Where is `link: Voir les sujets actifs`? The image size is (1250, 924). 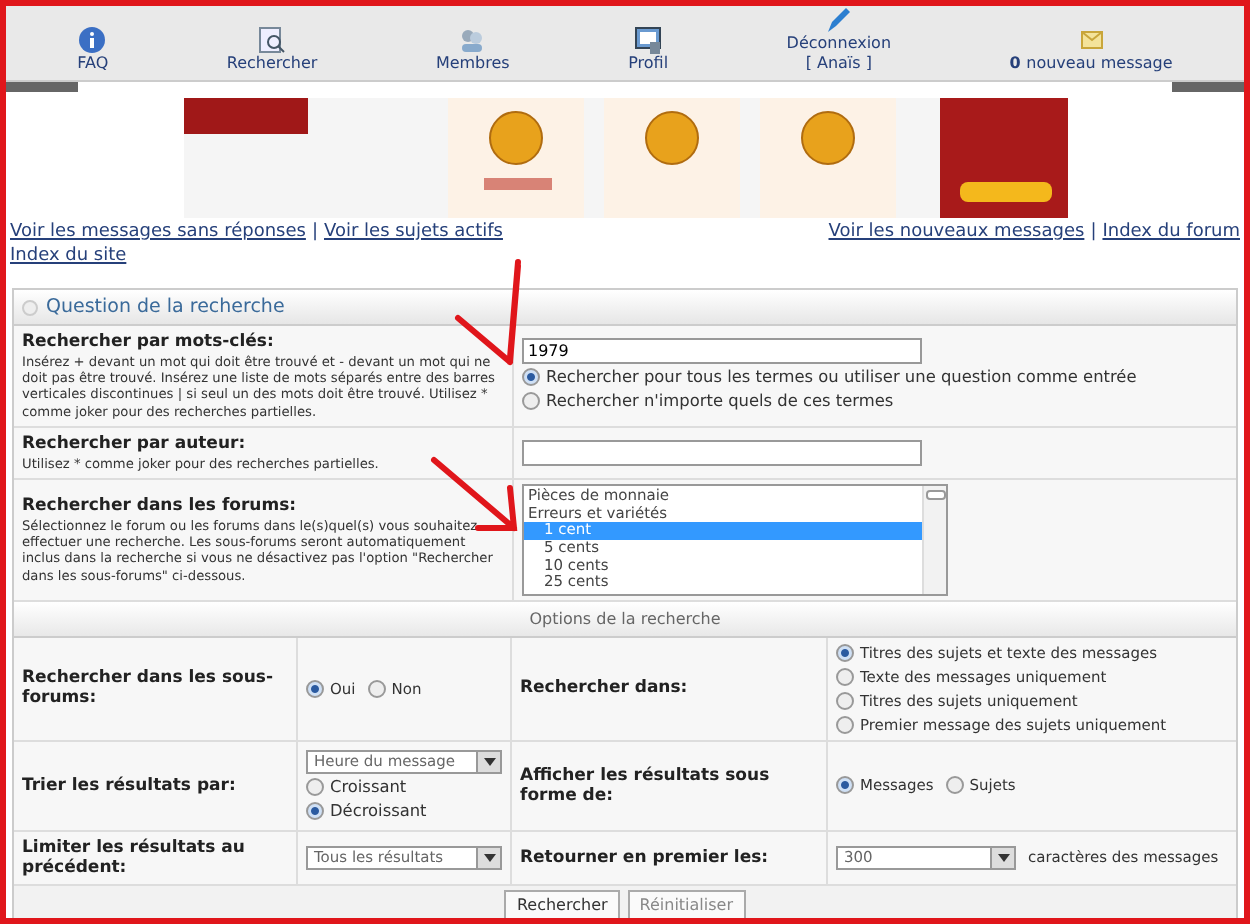
link: Voir les sujets actifs is located at coordinates (413, 232).